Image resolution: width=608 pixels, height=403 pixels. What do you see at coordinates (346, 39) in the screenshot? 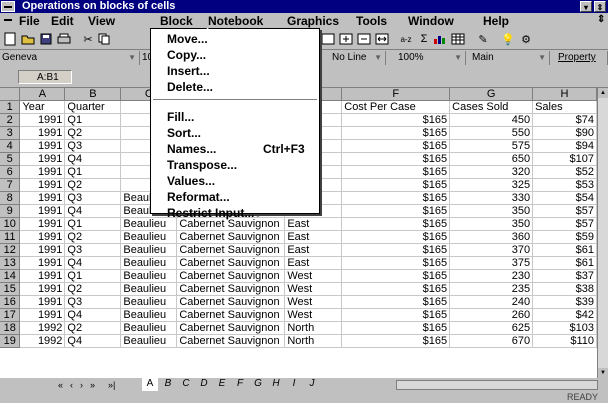
I see `insert-row-icon` at bounding box center [346, 39].